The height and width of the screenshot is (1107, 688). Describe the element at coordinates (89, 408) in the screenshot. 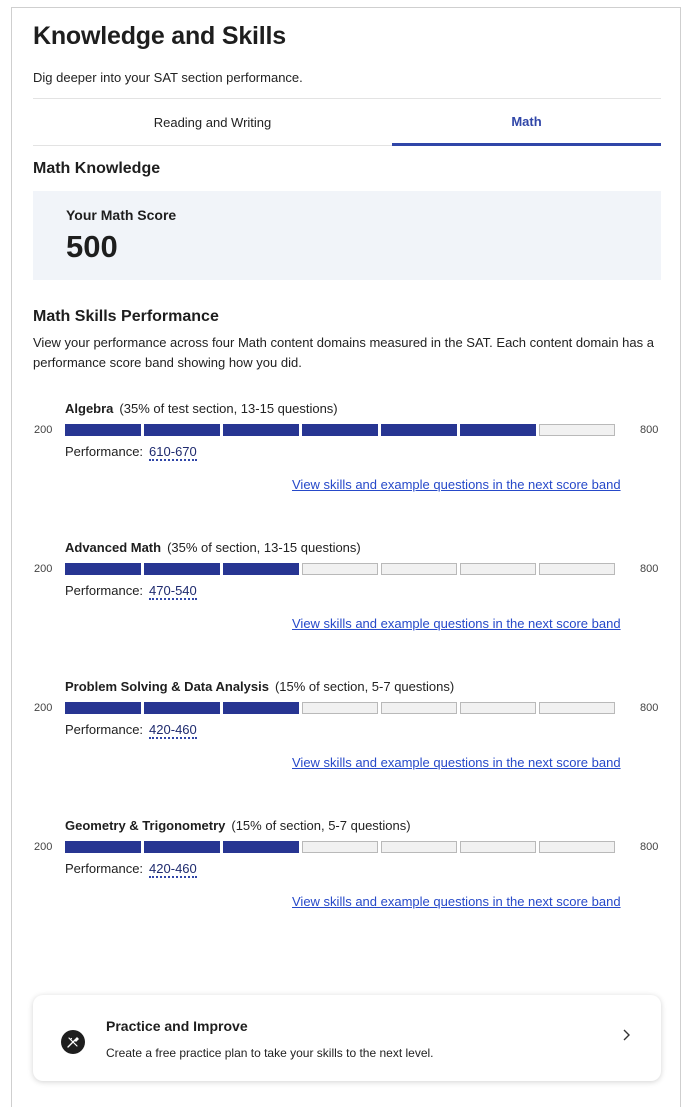

I see `domain-name: Algebra` at that location.